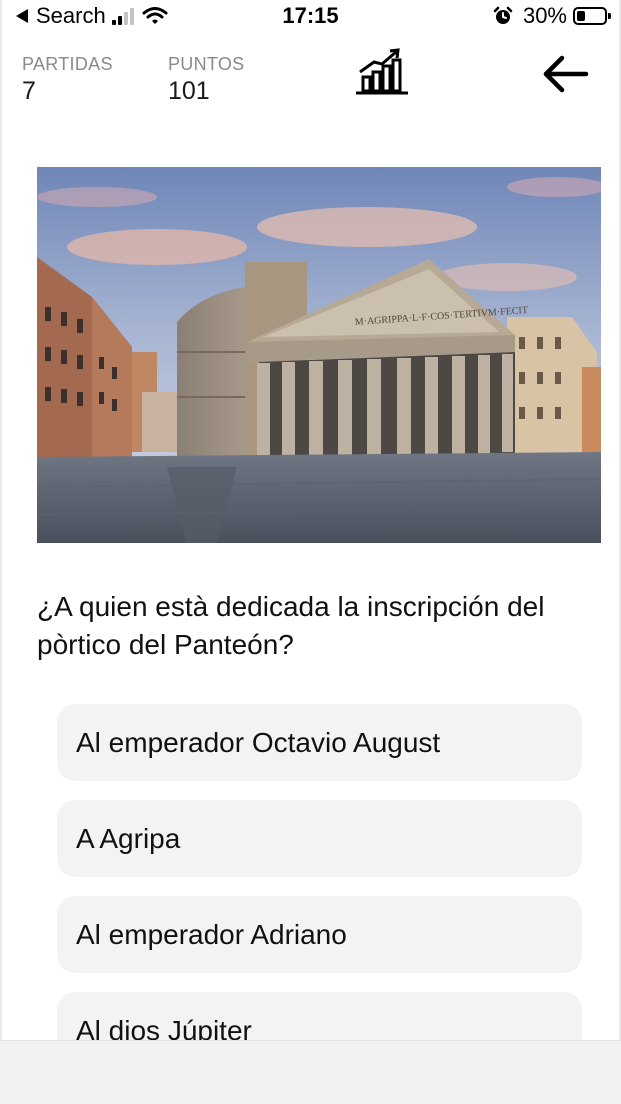 This screenshot has height=1104, width=621. I want to click on answer-option-1: Al emperador Octavio August, so click(319, 742).